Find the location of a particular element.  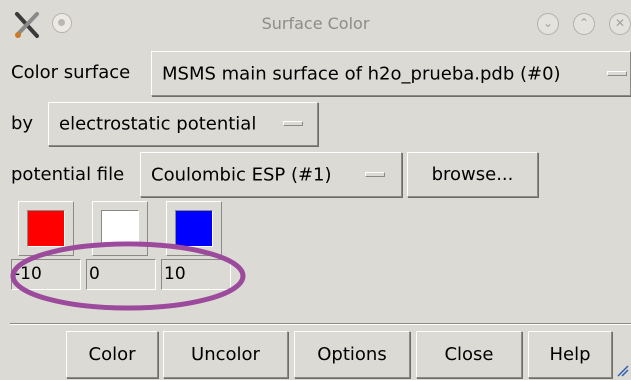

surface-menu-button: MSMS main surface of h2o_prueba.pdb (#0) is located at coordinates (391, 73).